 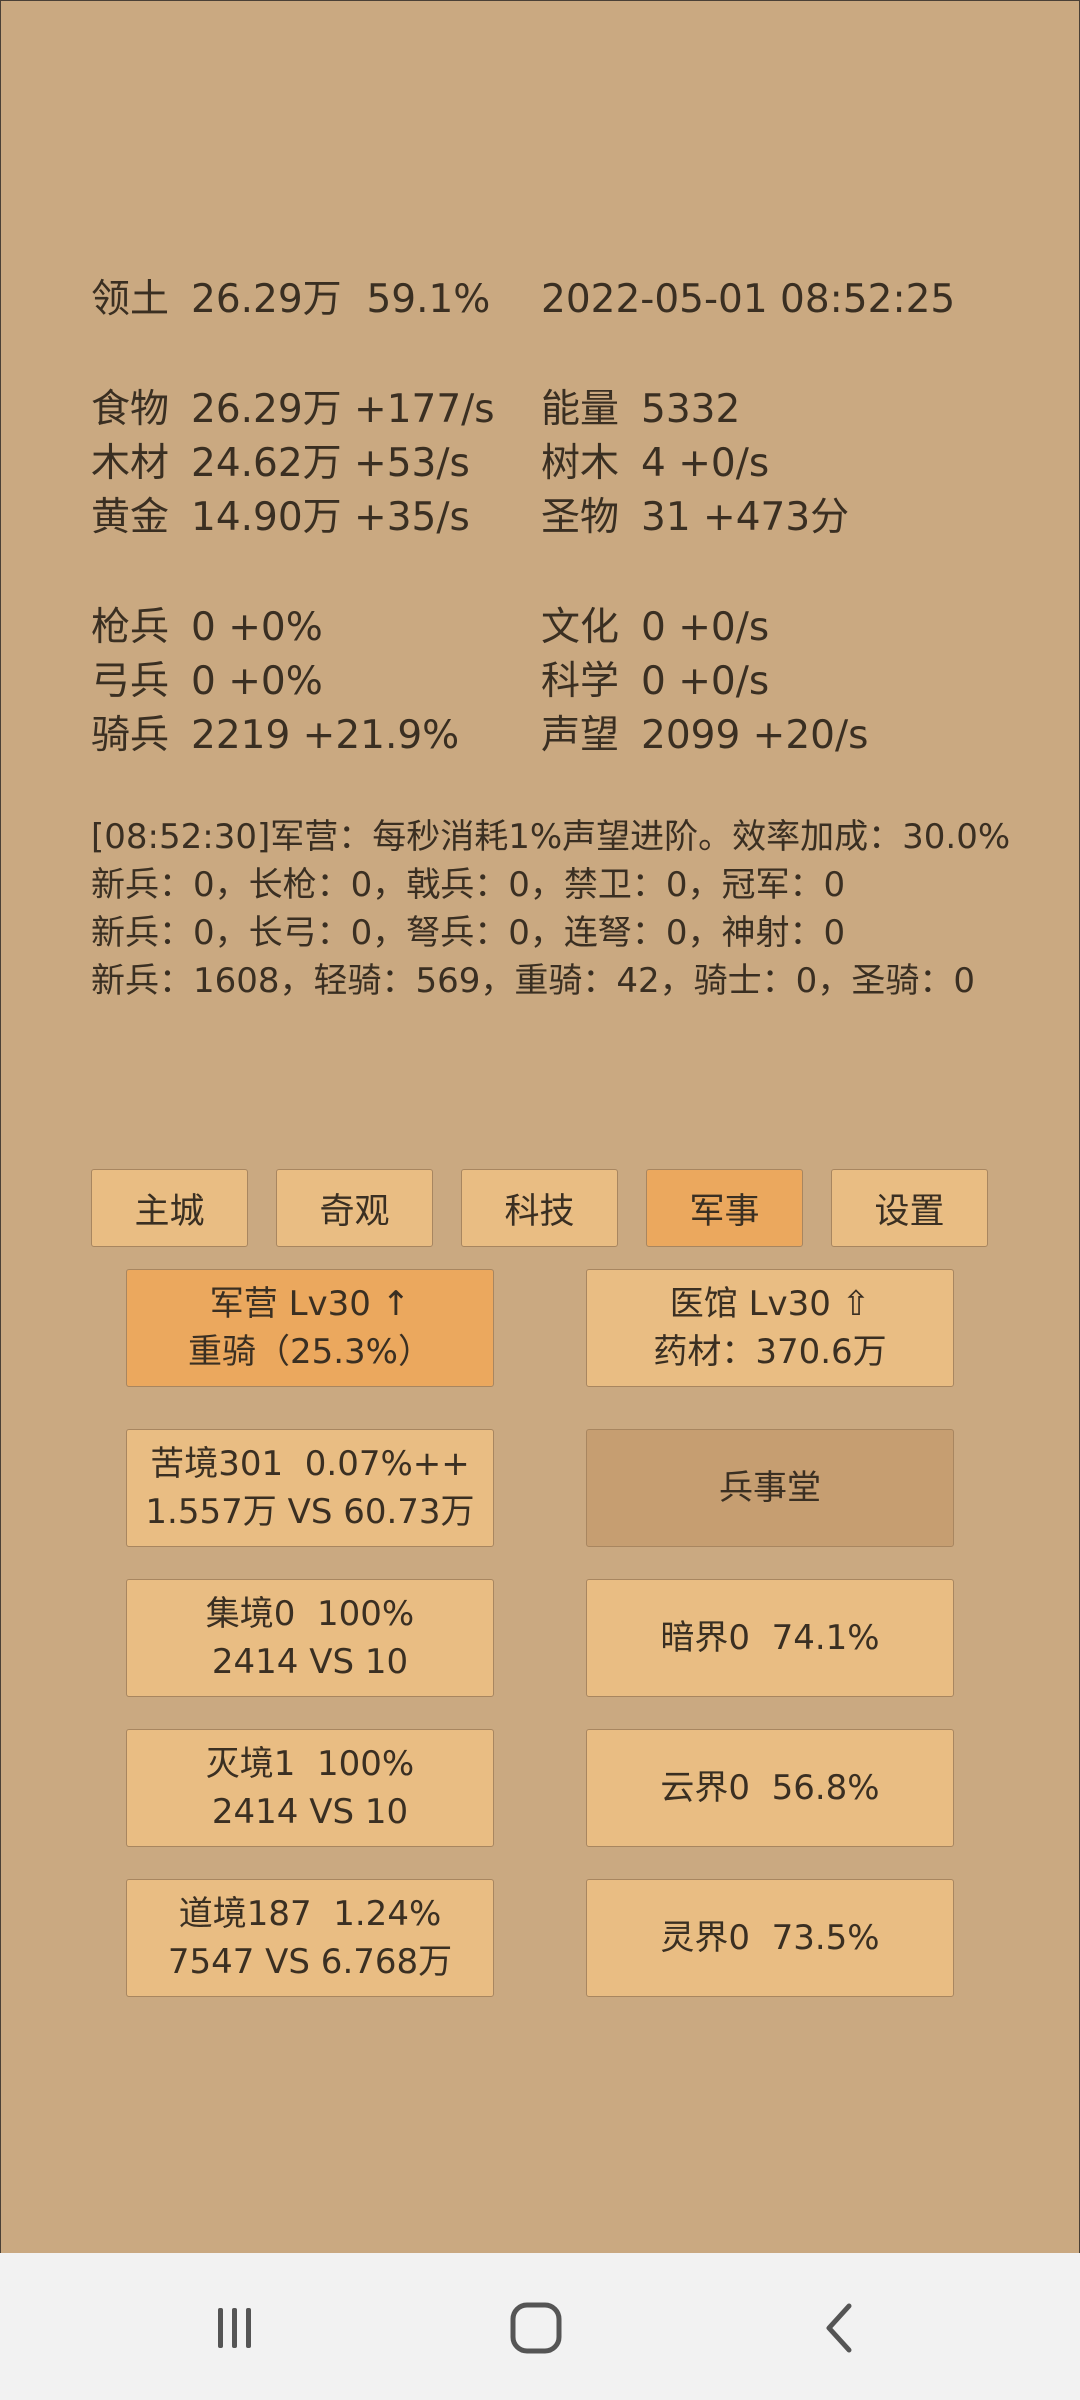 I want to click on anjie-button: 暗界0 74.1%, so click(x=770, y=1638).